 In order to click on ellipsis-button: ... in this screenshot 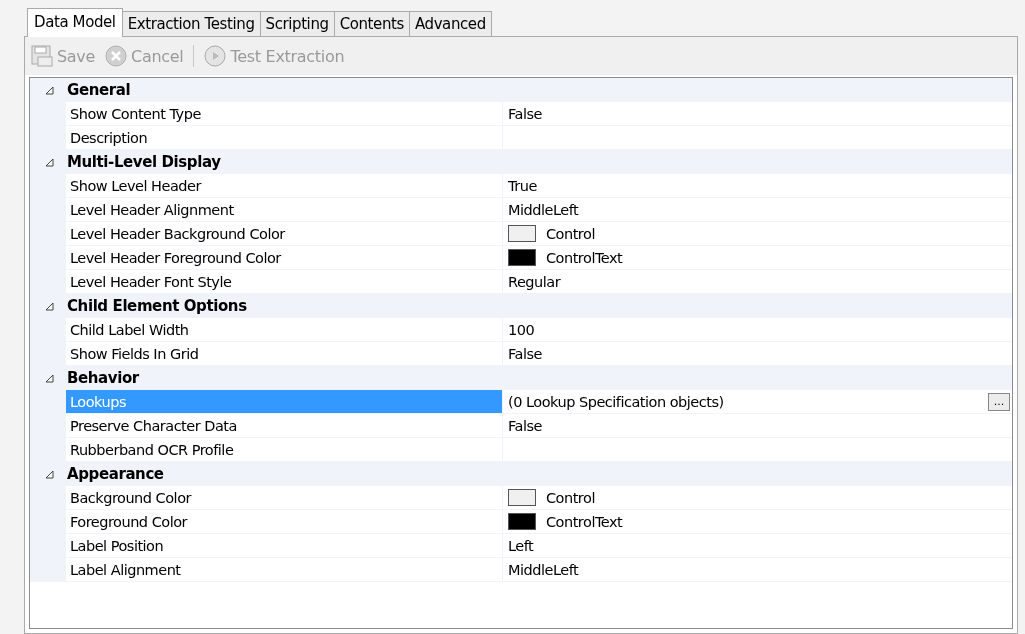, I will do `click(999, 401)`.